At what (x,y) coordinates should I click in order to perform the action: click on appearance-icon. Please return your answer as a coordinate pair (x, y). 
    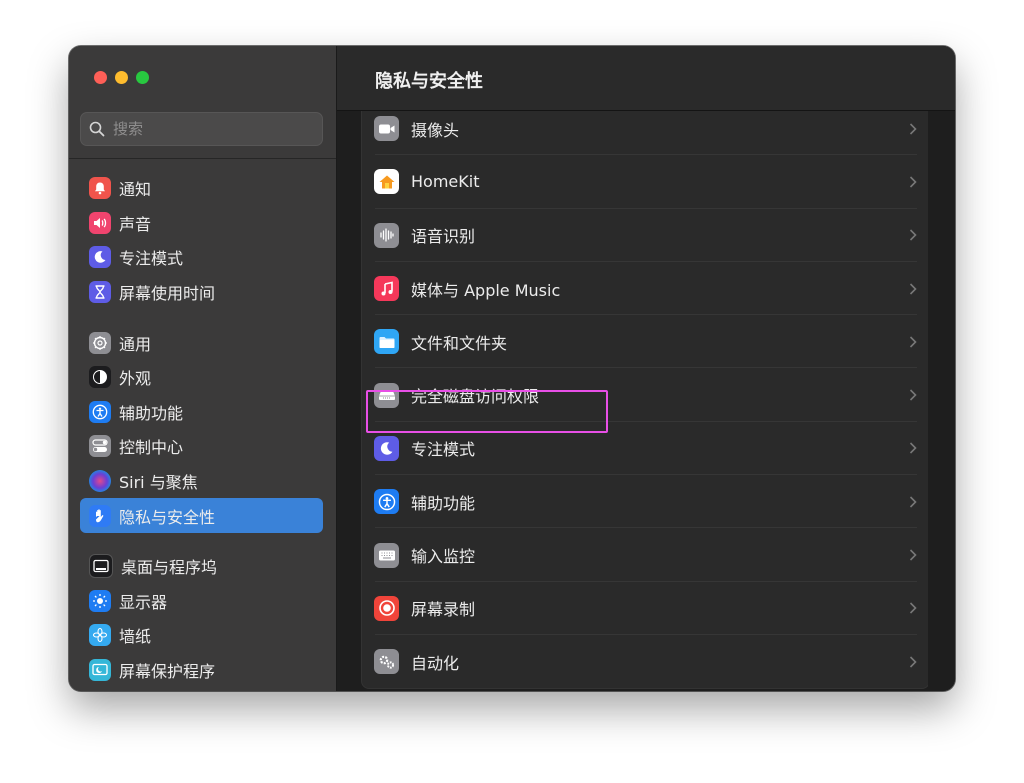
    Looking at the image, I should click on (100, 377).